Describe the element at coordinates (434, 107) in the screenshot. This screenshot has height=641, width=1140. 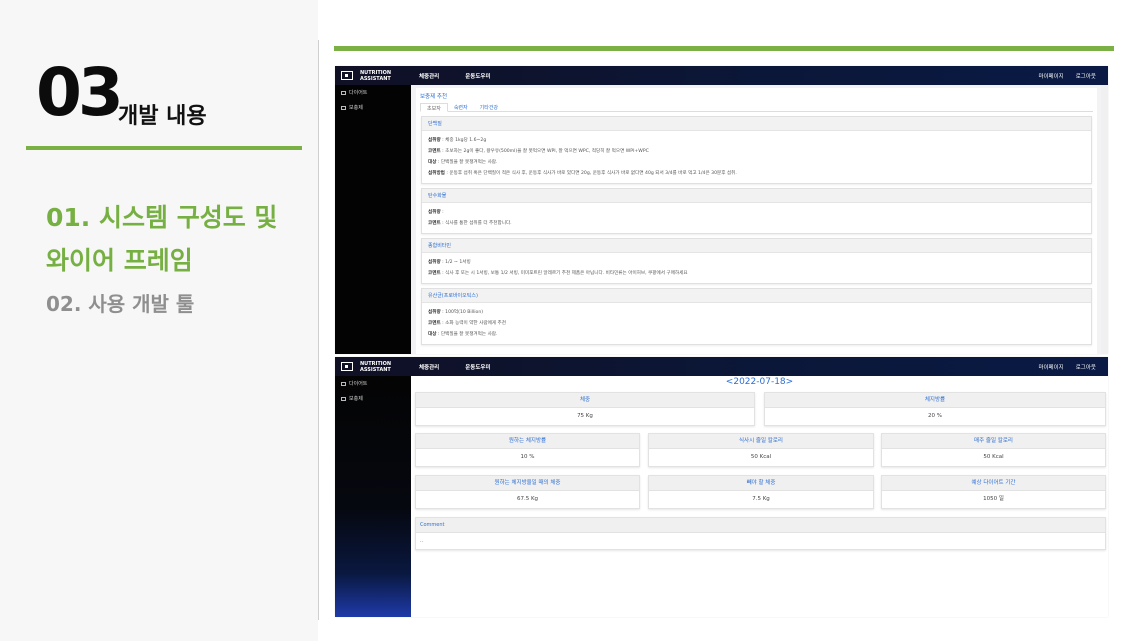
I see `tab-beginner: 초보자` at that location.